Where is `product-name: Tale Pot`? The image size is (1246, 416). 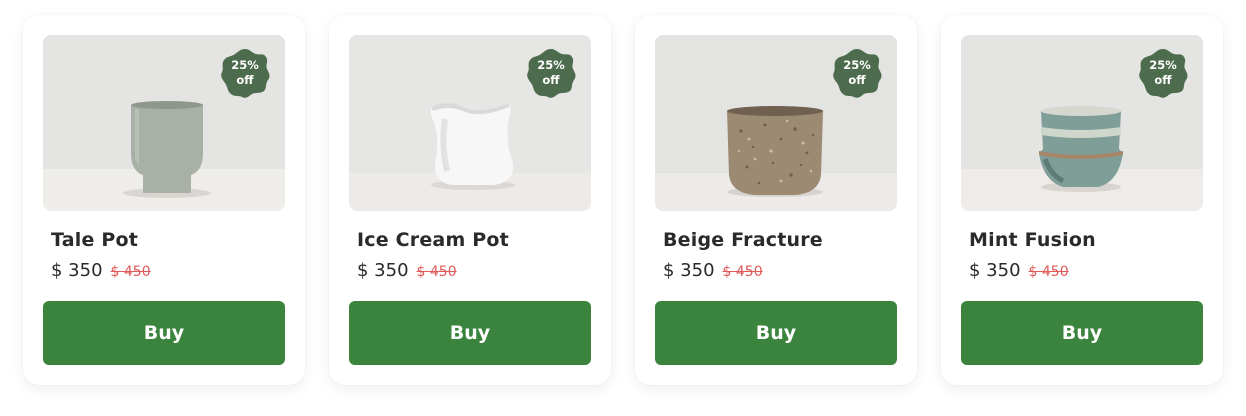 product-name: Tale Pot is located at coordinates (95, 240).